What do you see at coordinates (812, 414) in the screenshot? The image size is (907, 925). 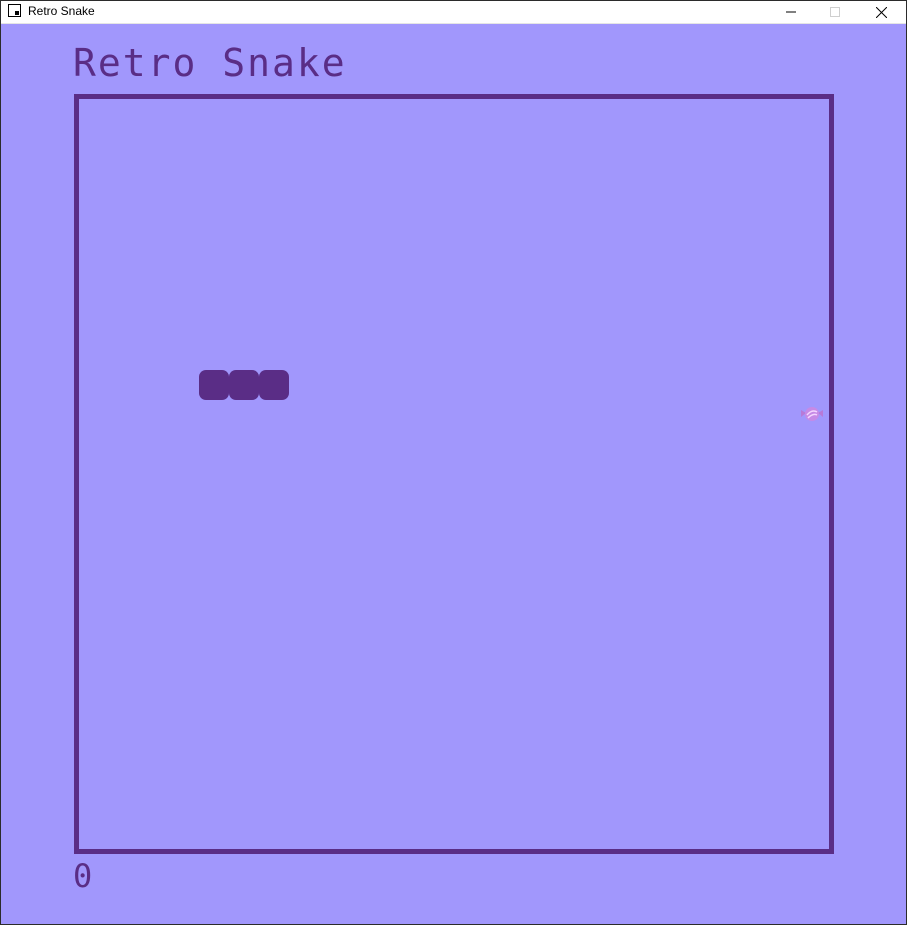 I see `candy-icon` at bounding box center [812, 414].